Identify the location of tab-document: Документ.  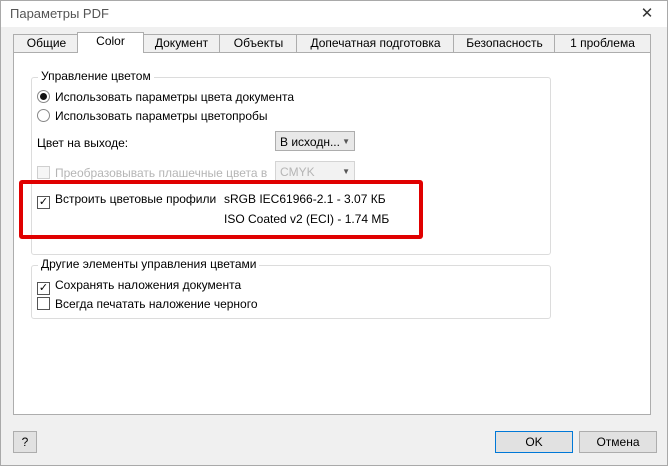
(181, 43).